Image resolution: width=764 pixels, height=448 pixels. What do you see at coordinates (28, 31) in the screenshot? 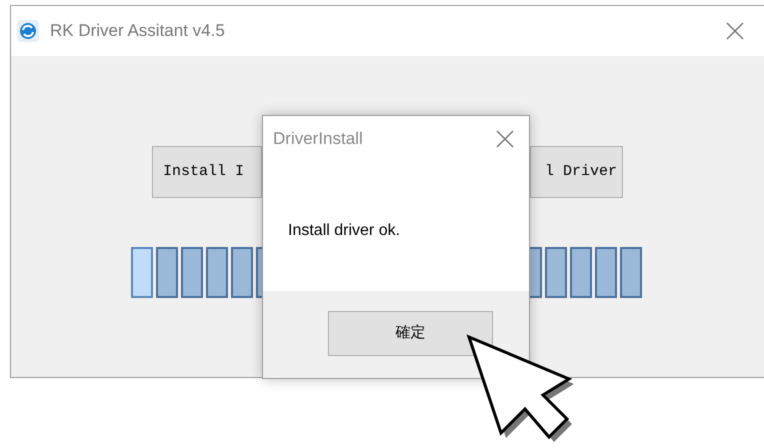
I see `app-logo-icon` at bounding box center [28, 31].